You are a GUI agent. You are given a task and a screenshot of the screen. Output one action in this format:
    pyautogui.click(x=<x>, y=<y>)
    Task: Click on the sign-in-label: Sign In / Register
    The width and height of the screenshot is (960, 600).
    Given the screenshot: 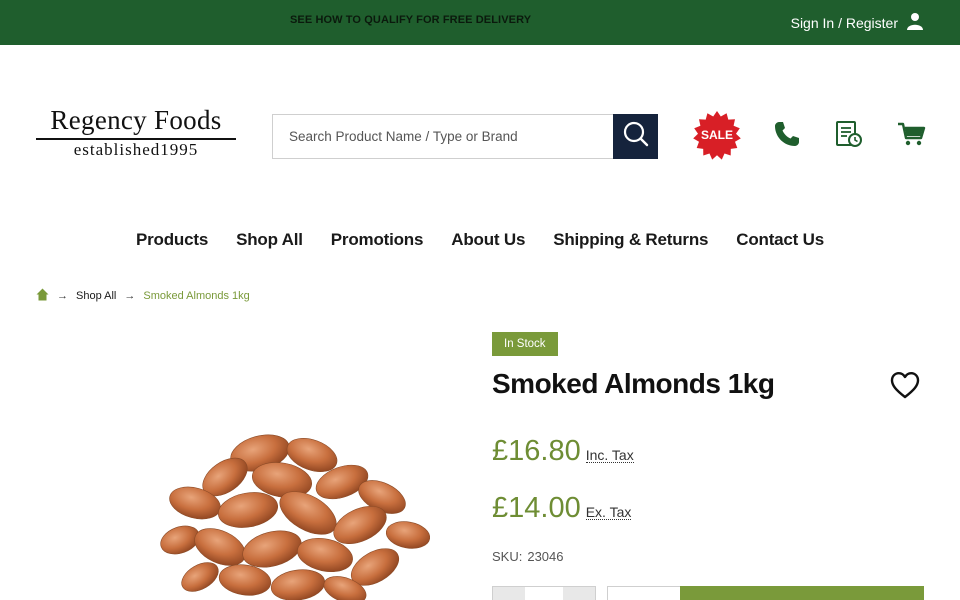 What is the action you would take?
    pyautogui.click(x=844, y=22)
    